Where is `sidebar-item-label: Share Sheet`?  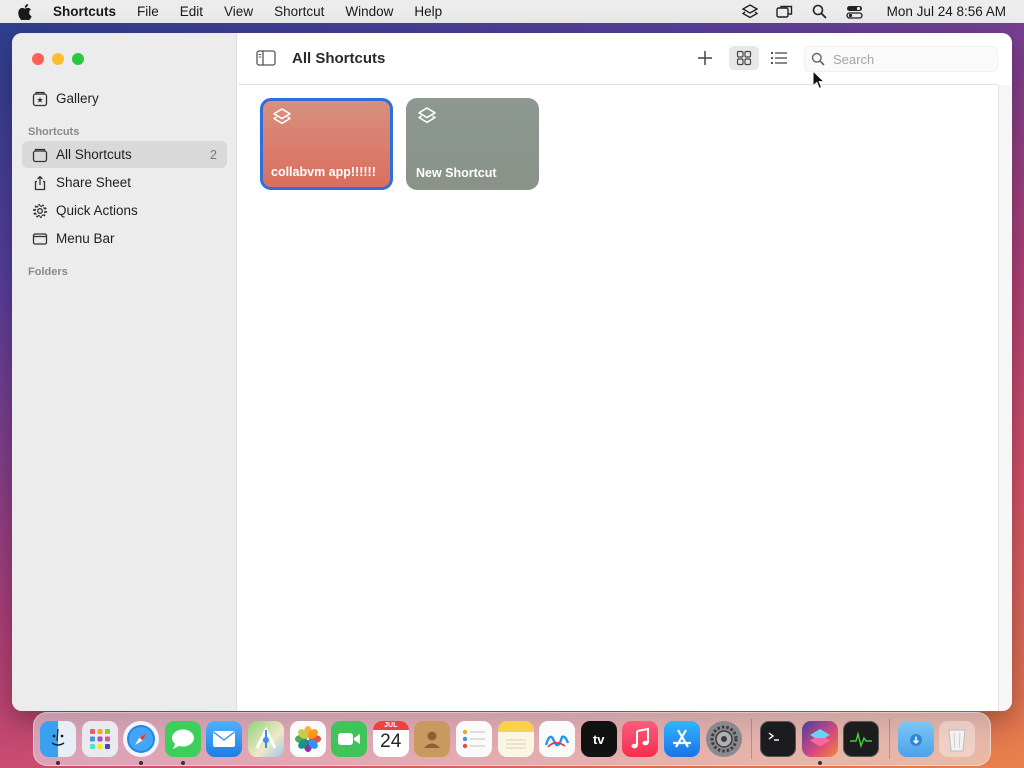
sidebar-item-label: Share Sheet is located at coordinates (94, 182).